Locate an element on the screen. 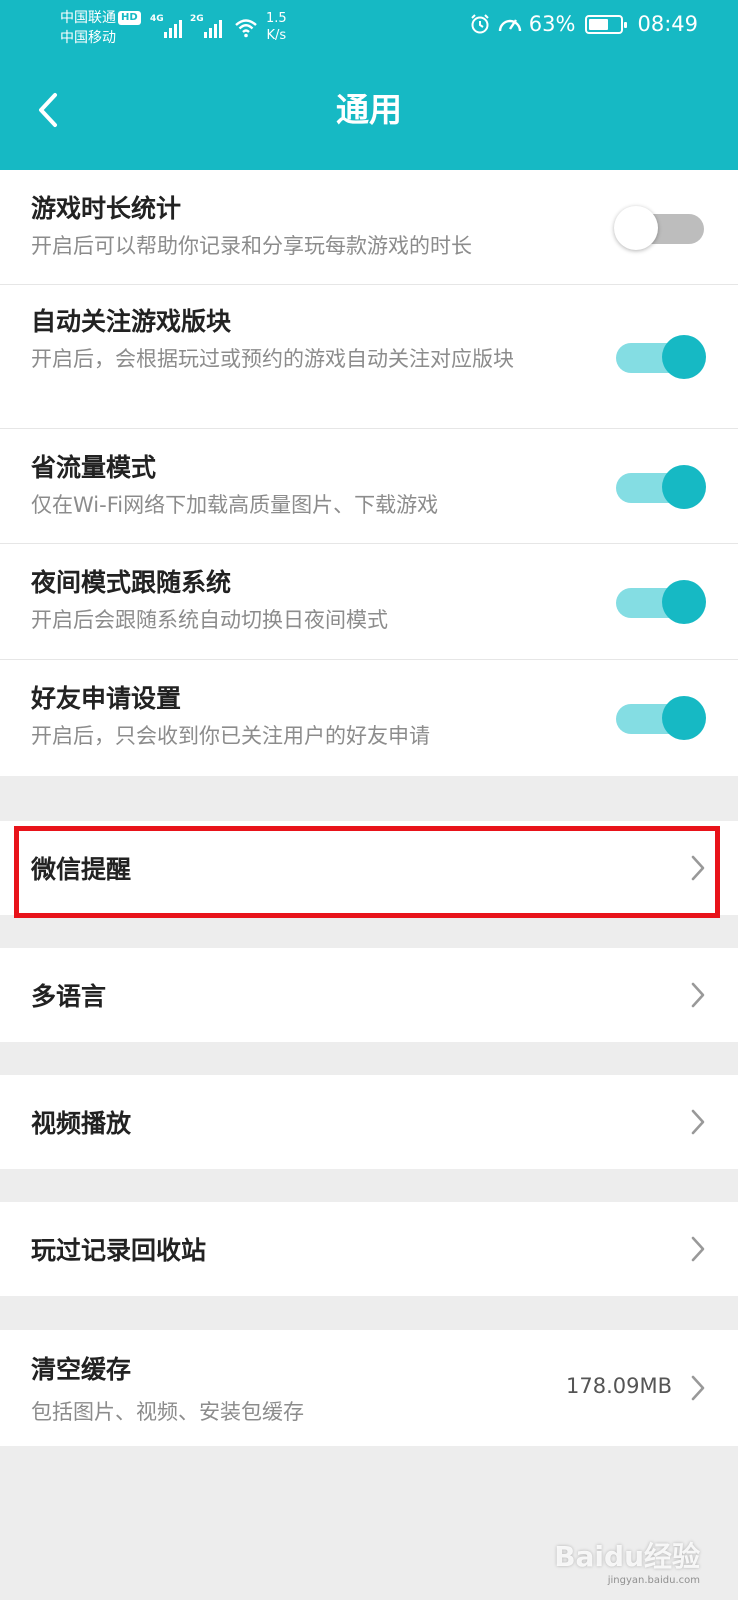 The height and width of the screenshot is (1600, 738). carrier-2: 中国移动 is located at coordinates (88, 38).